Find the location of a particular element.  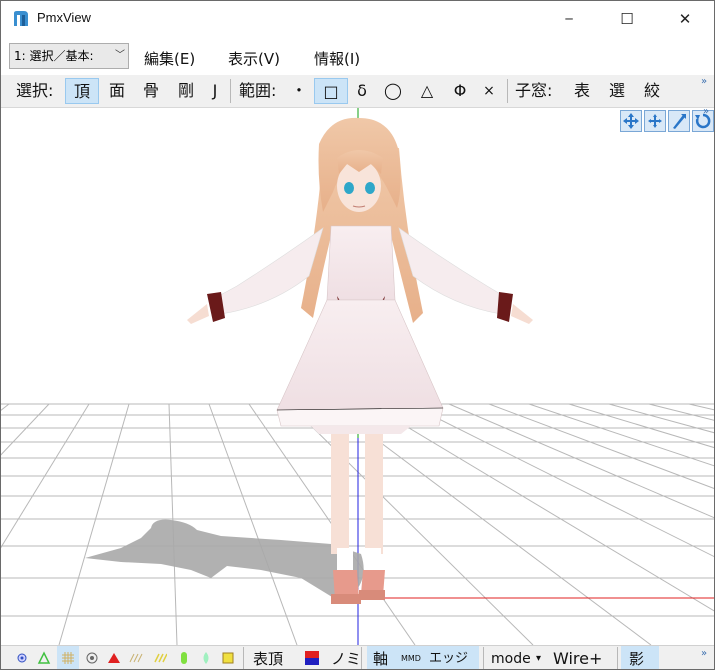

range-rect-button: □ is located at coordinates (331, 91).